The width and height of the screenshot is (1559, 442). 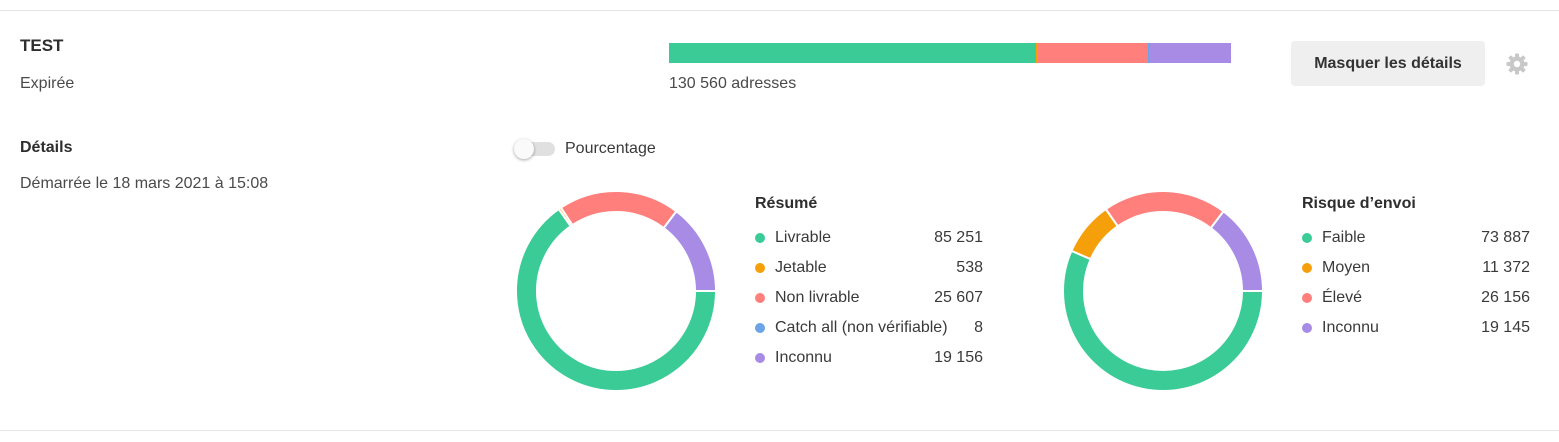 What do you see at coordinates (1416, 334) in the screenshot?
I see `legend-item-inconnu: Inconnu 19 145` at bounding box center [1416, 334].